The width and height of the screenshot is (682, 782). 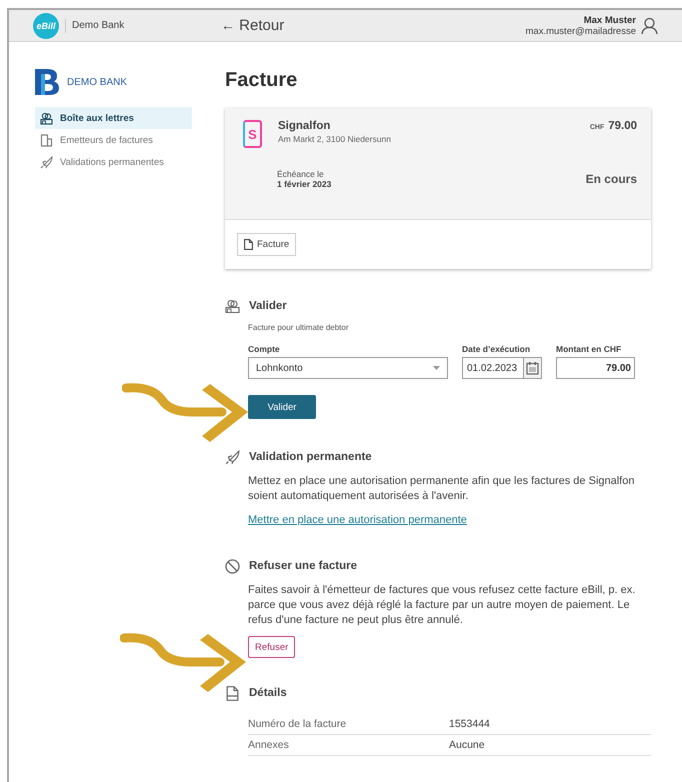 I want to click on due-date: 1 février 2023, so click(x=304, y=184).